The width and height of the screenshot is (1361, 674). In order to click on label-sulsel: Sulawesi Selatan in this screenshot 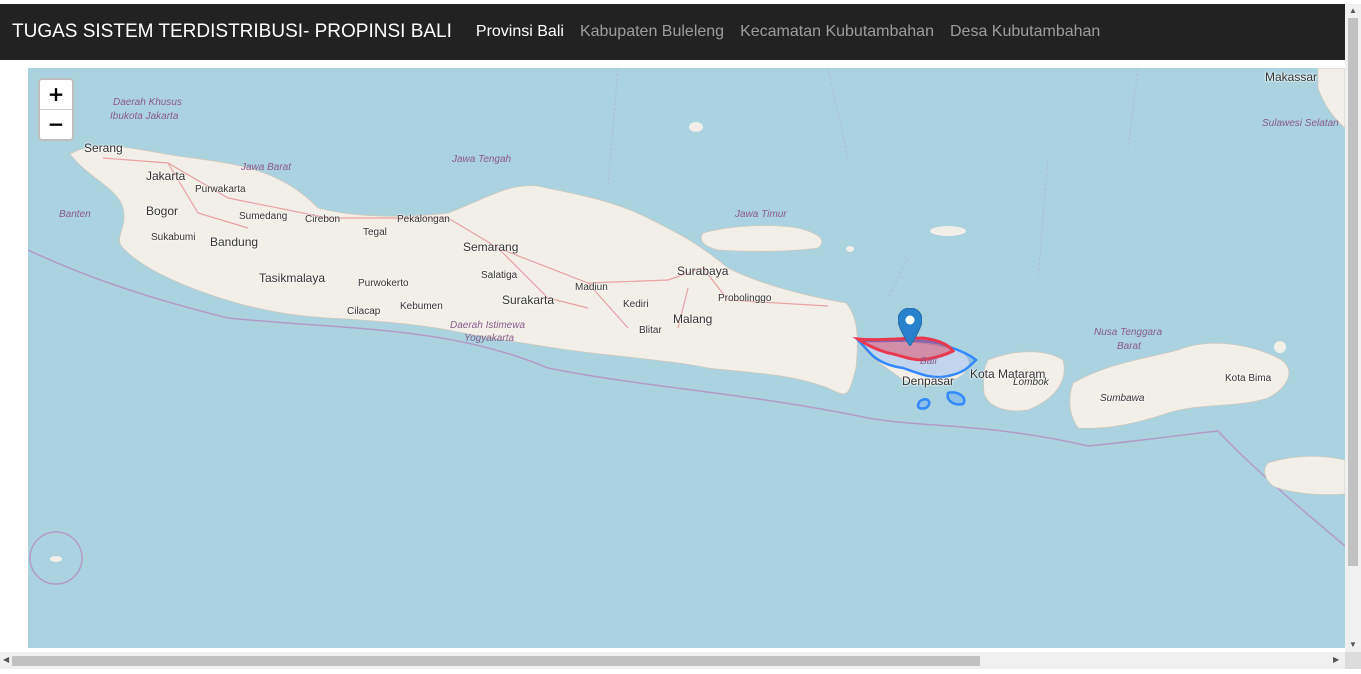, I will do `click(1300, 123)`.